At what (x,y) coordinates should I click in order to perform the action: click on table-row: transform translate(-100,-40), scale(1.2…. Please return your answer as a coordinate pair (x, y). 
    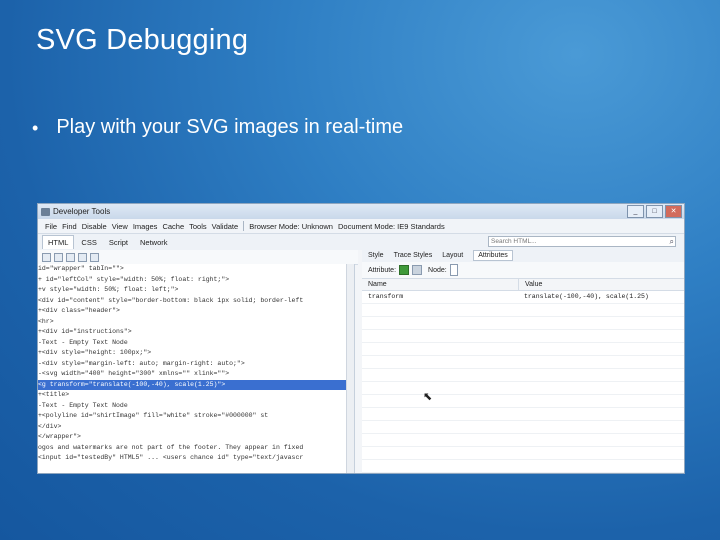
    Looking at the image, I should click on (523, 297).